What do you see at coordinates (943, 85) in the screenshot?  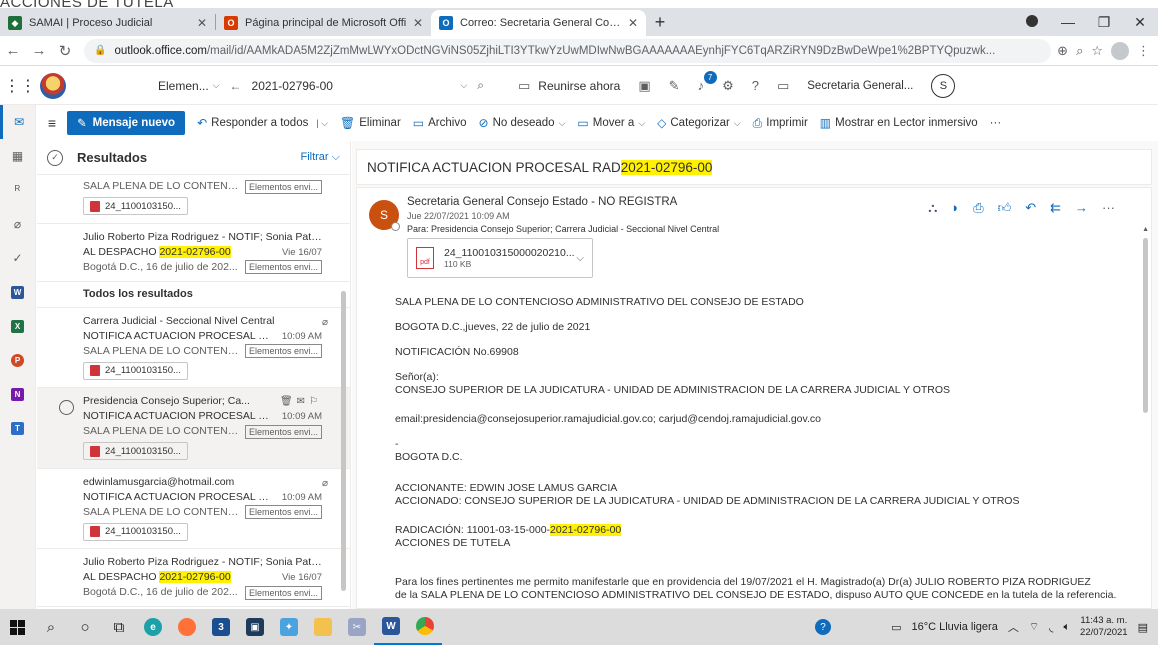 I see `account-avatar: S` at bounding box center [943, 85].